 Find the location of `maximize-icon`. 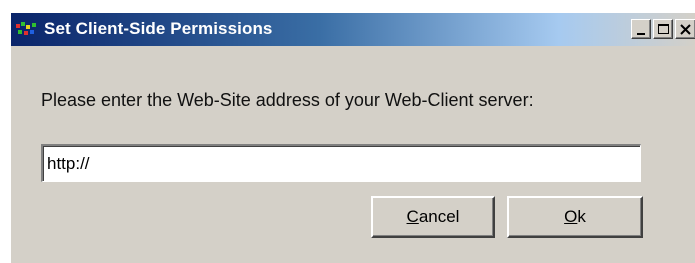

maximize-icon is located at coordinates (663, 29).